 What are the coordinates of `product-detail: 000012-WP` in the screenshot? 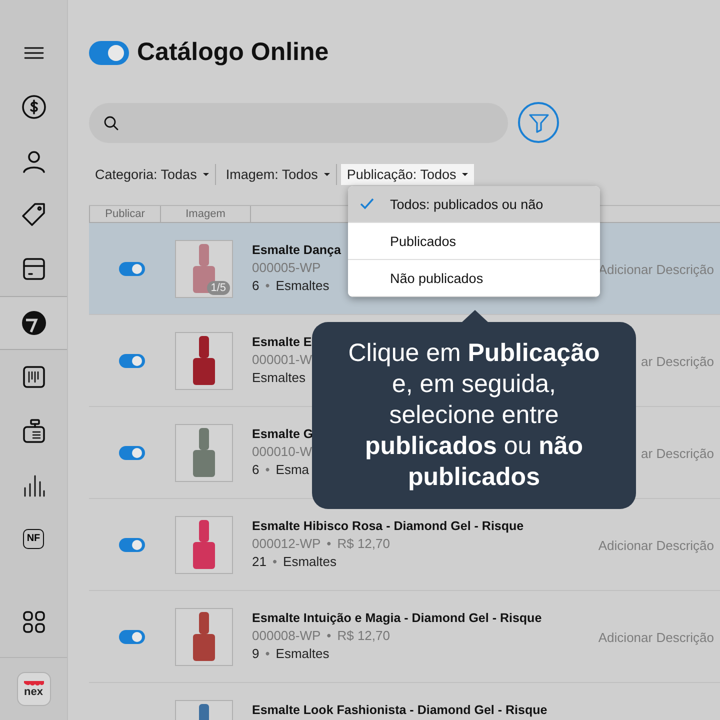 It's located at (286, 543).